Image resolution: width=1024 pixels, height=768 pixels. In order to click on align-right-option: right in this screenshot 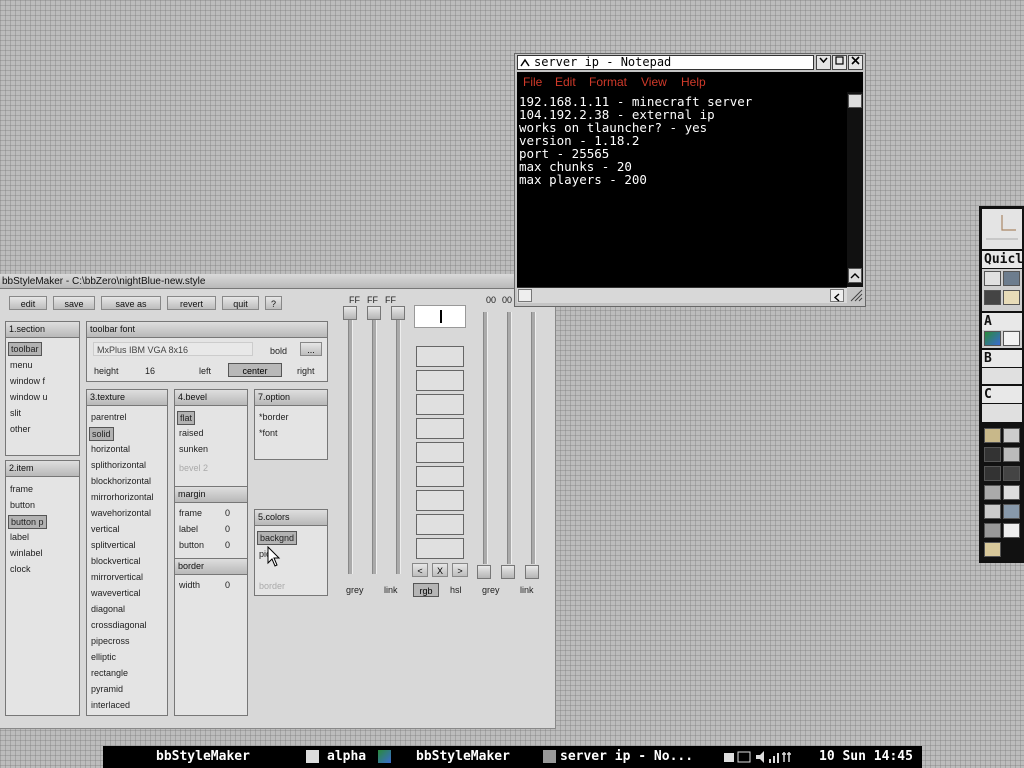, I will do `click(306, 371)`.